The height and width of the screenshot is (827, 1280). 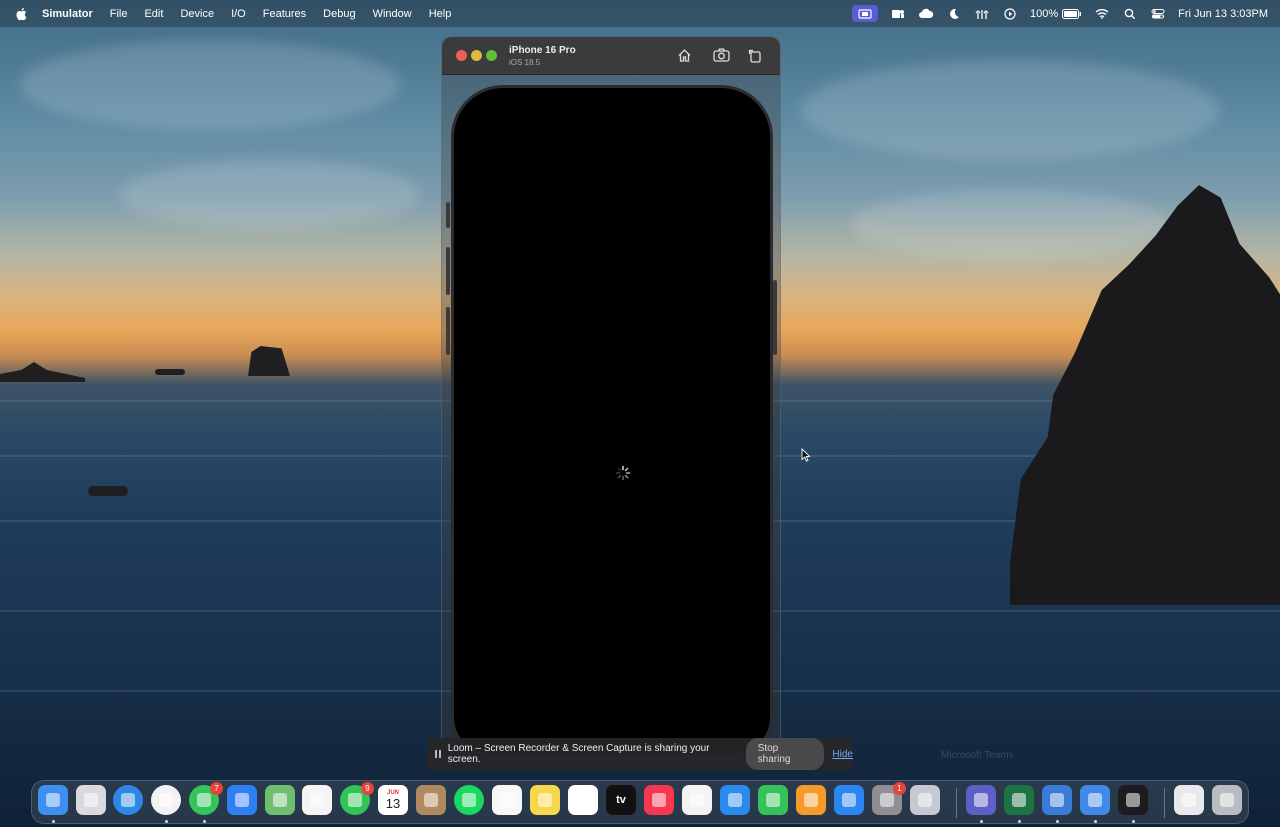 What do you see at coordinates (1223, 14) in the screenshot?
I see `clock-datetime: Fri Jun 13 3:03PM` at bounding box center [1223, 14].